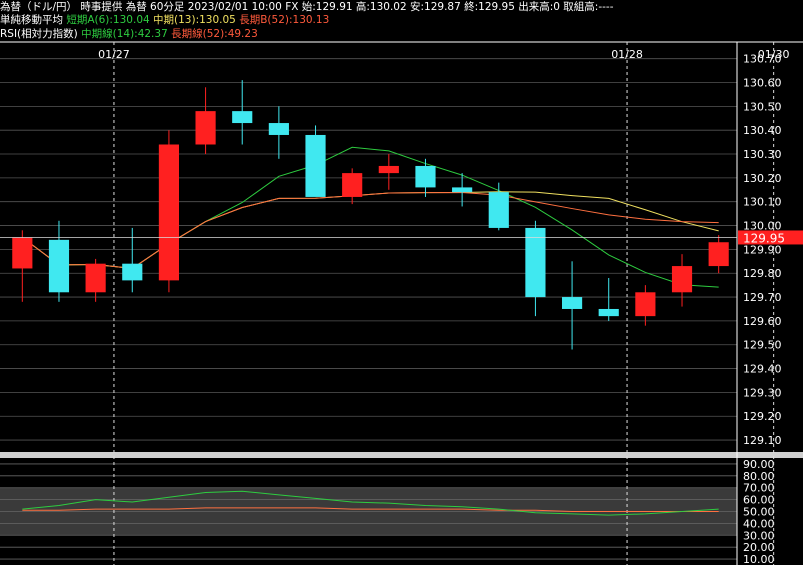 Image resolution: width=803 pixels, height=565 pixels. What do you see at coordinates (401, 455) in the screenshot?
I see `panel-separator` at bounding box center [401, 455].